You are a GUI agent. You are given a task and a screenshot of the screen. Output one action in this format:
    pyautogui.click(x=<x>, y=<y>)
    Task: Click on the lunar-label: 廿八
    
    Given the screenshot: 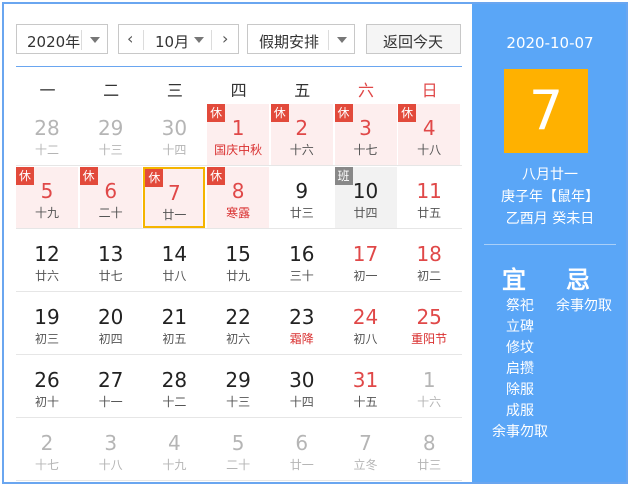 What is the action you would take?
    pyautogui.click(x=174, y=276)
    